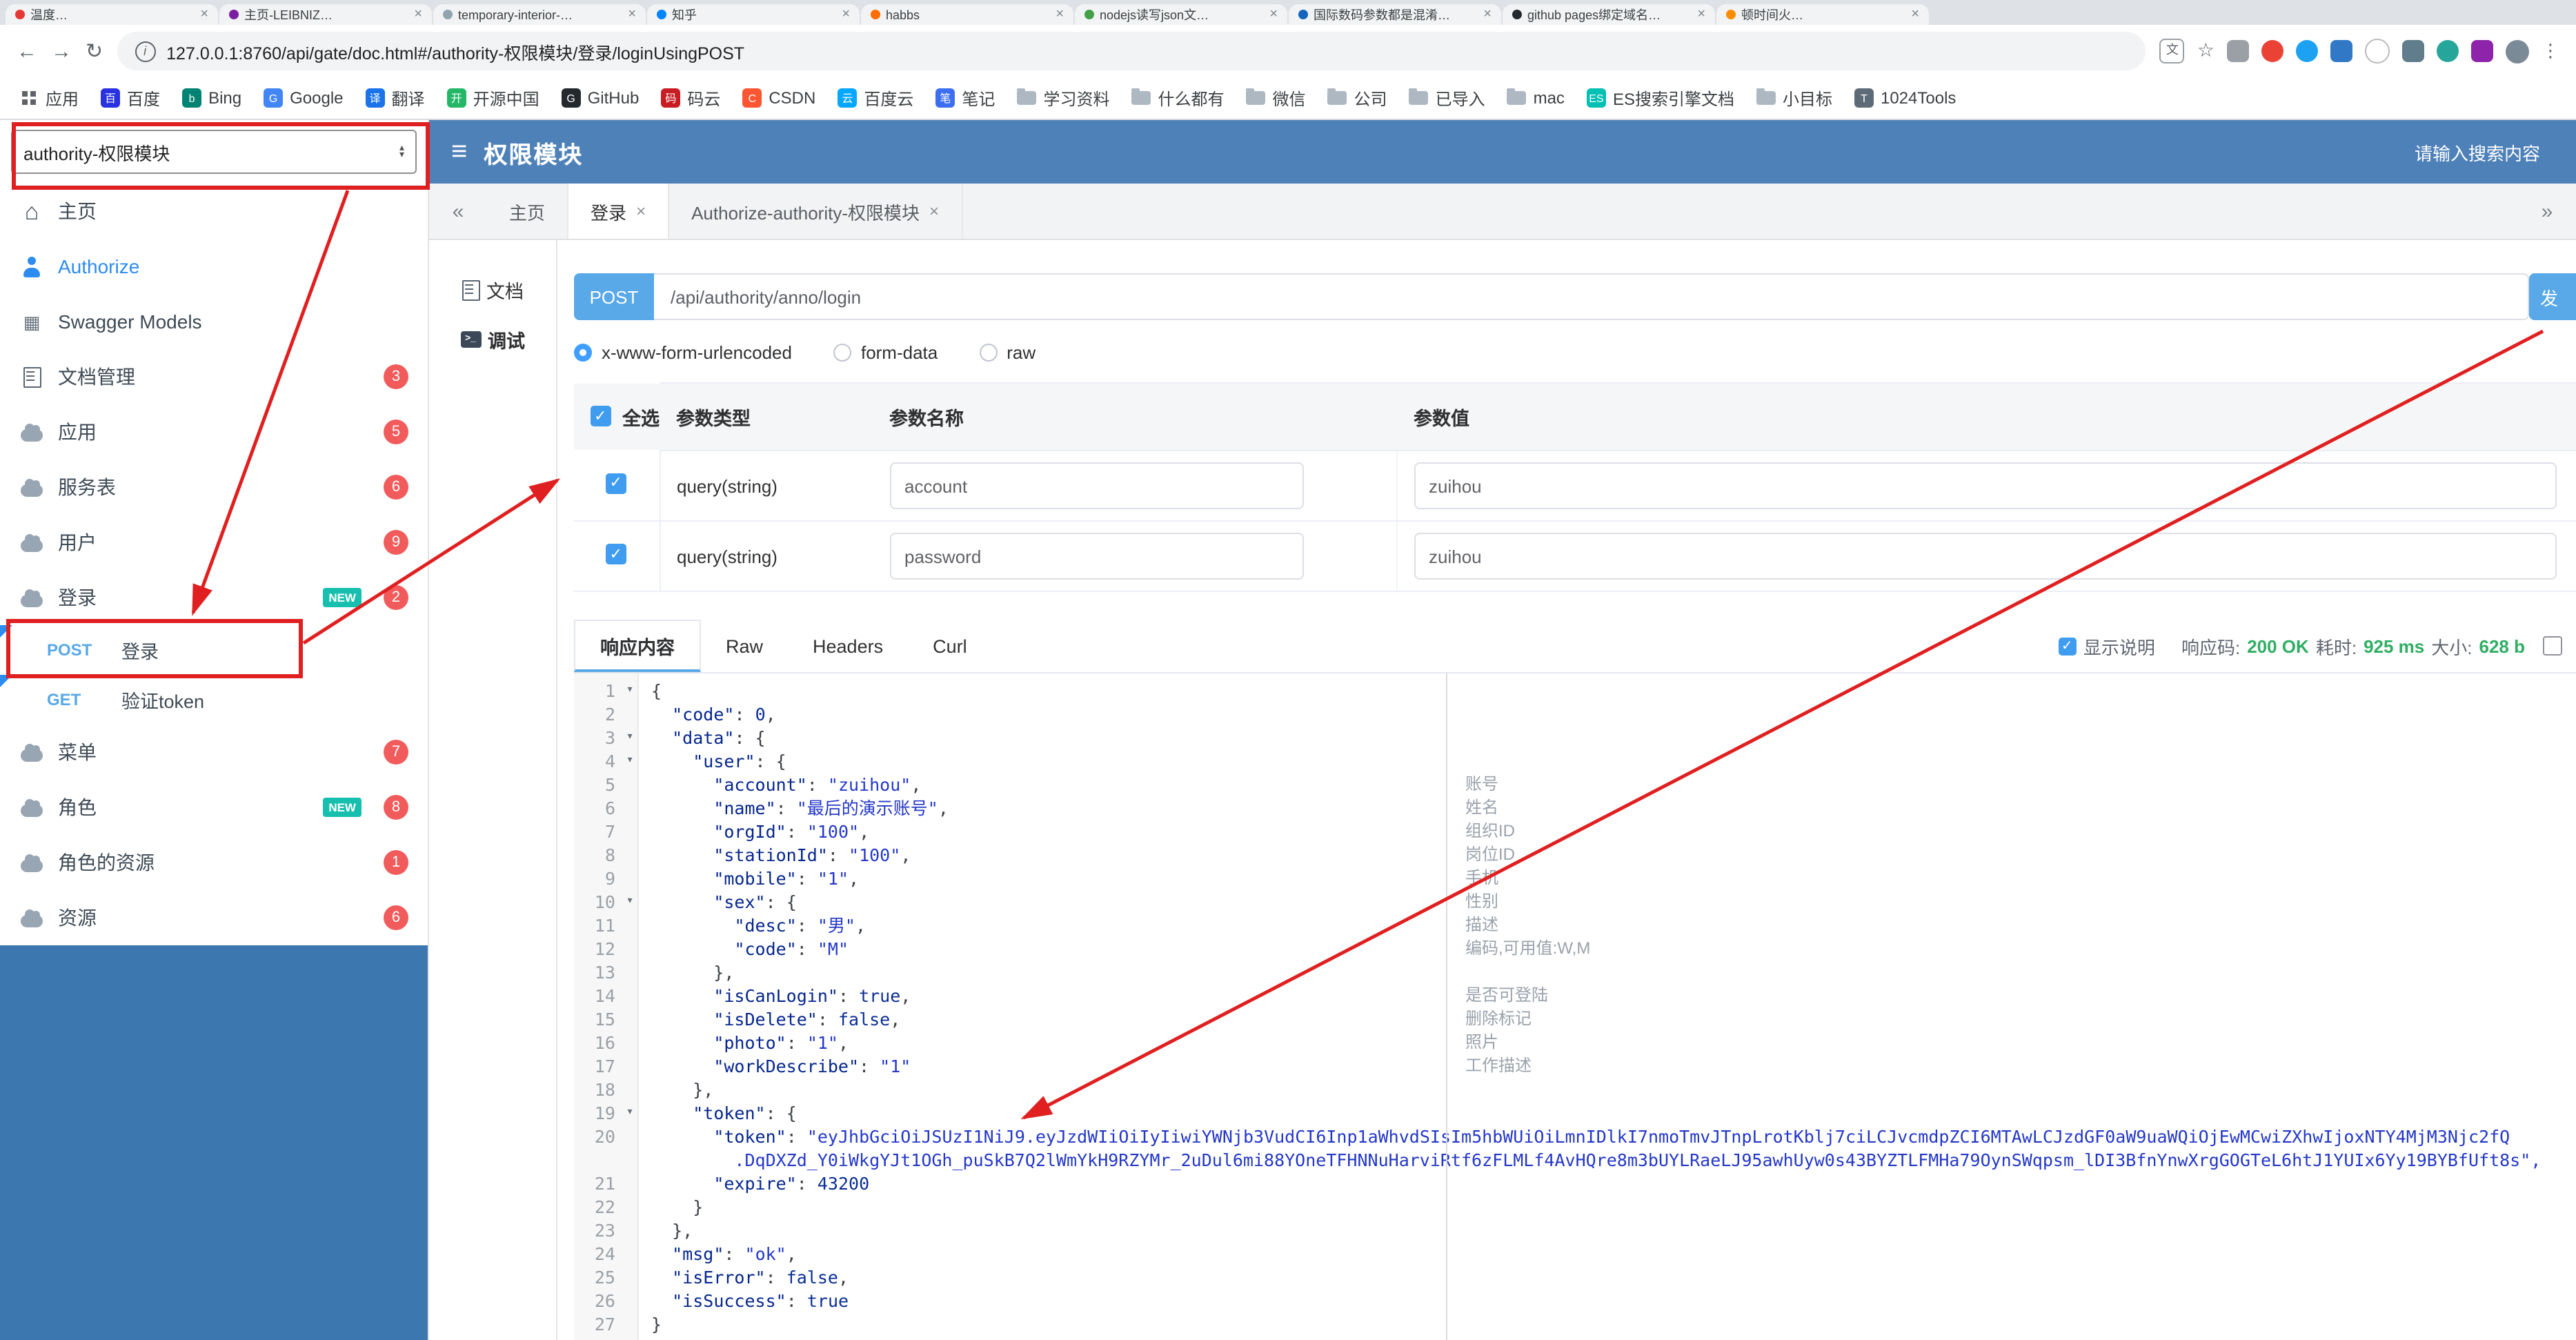 The height and width of the screenshot is (1340, 2576). What do you see at coordinates (2482, 51) in the screenshot?
I see `puzzle-extension-icon` at bounding box center [2482, 51].